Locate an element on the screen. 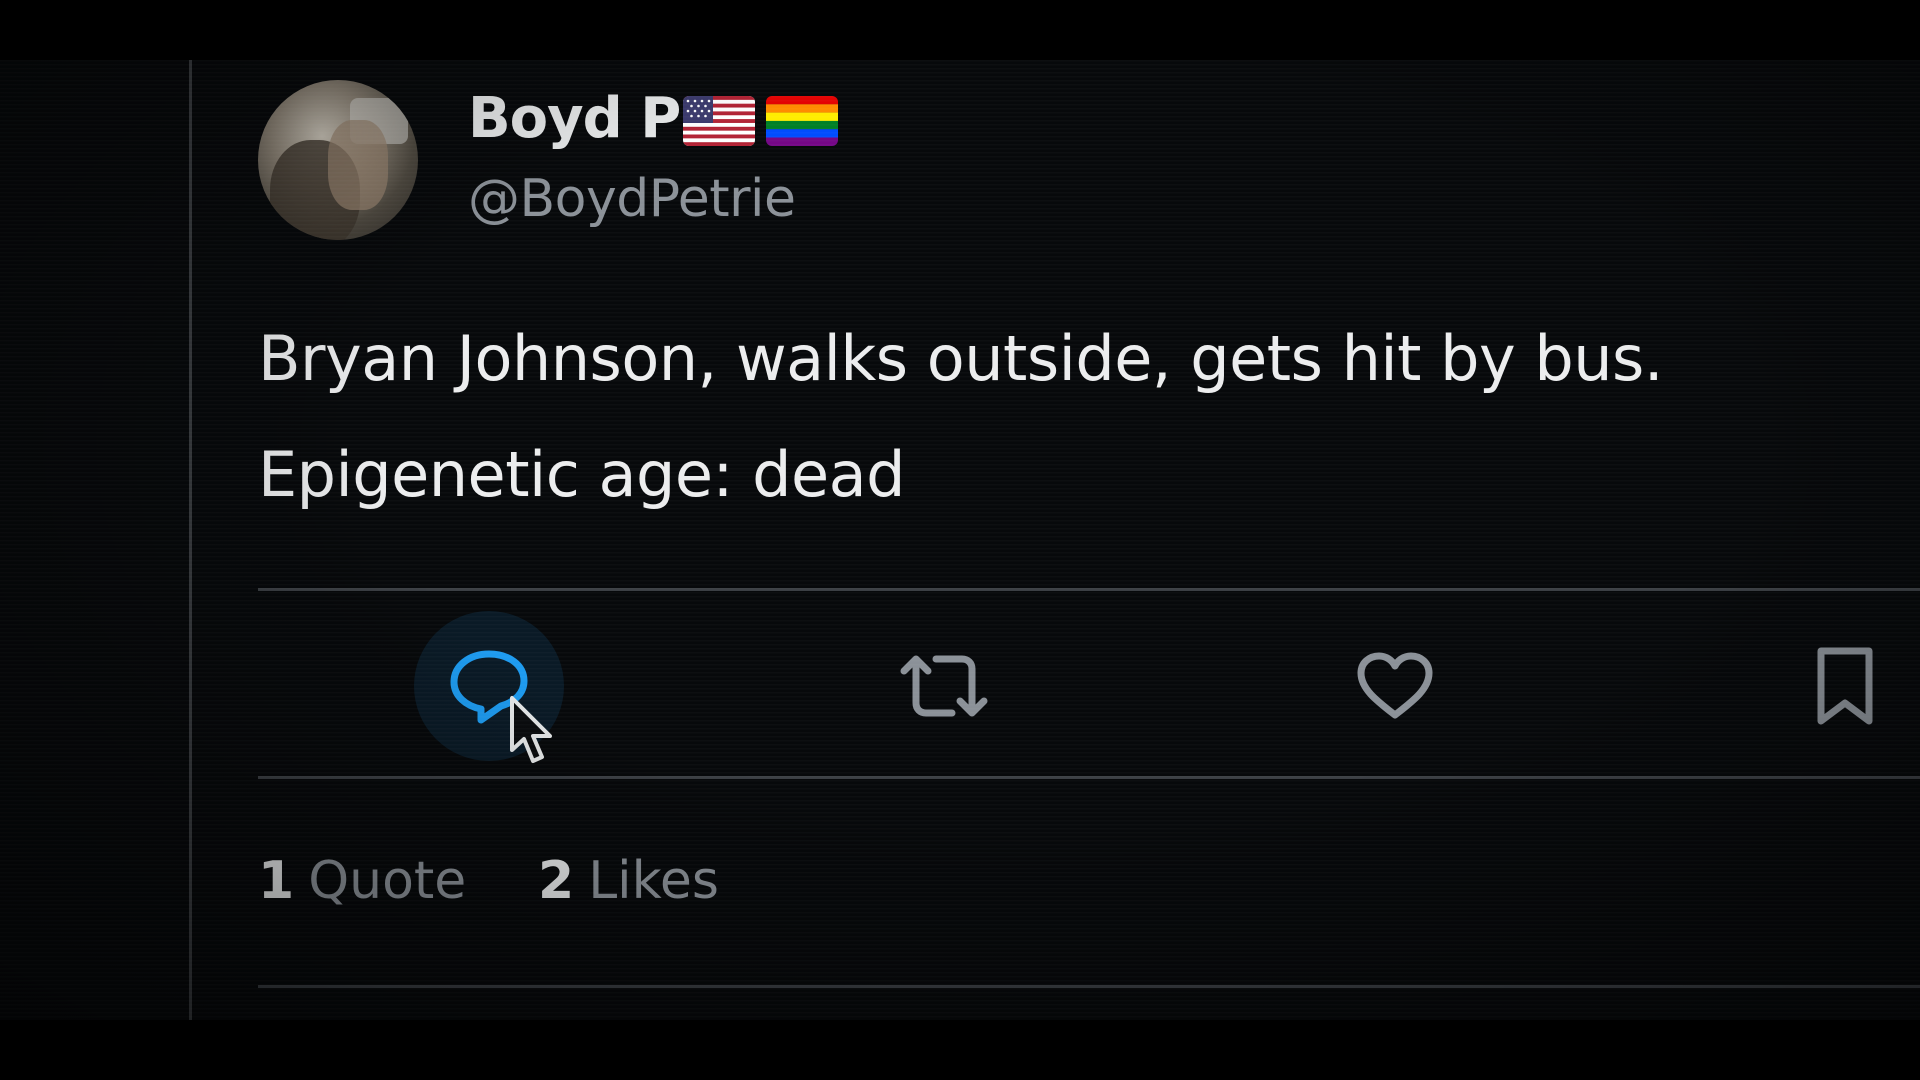  heart-icon is located at coordinates (1395, 685).